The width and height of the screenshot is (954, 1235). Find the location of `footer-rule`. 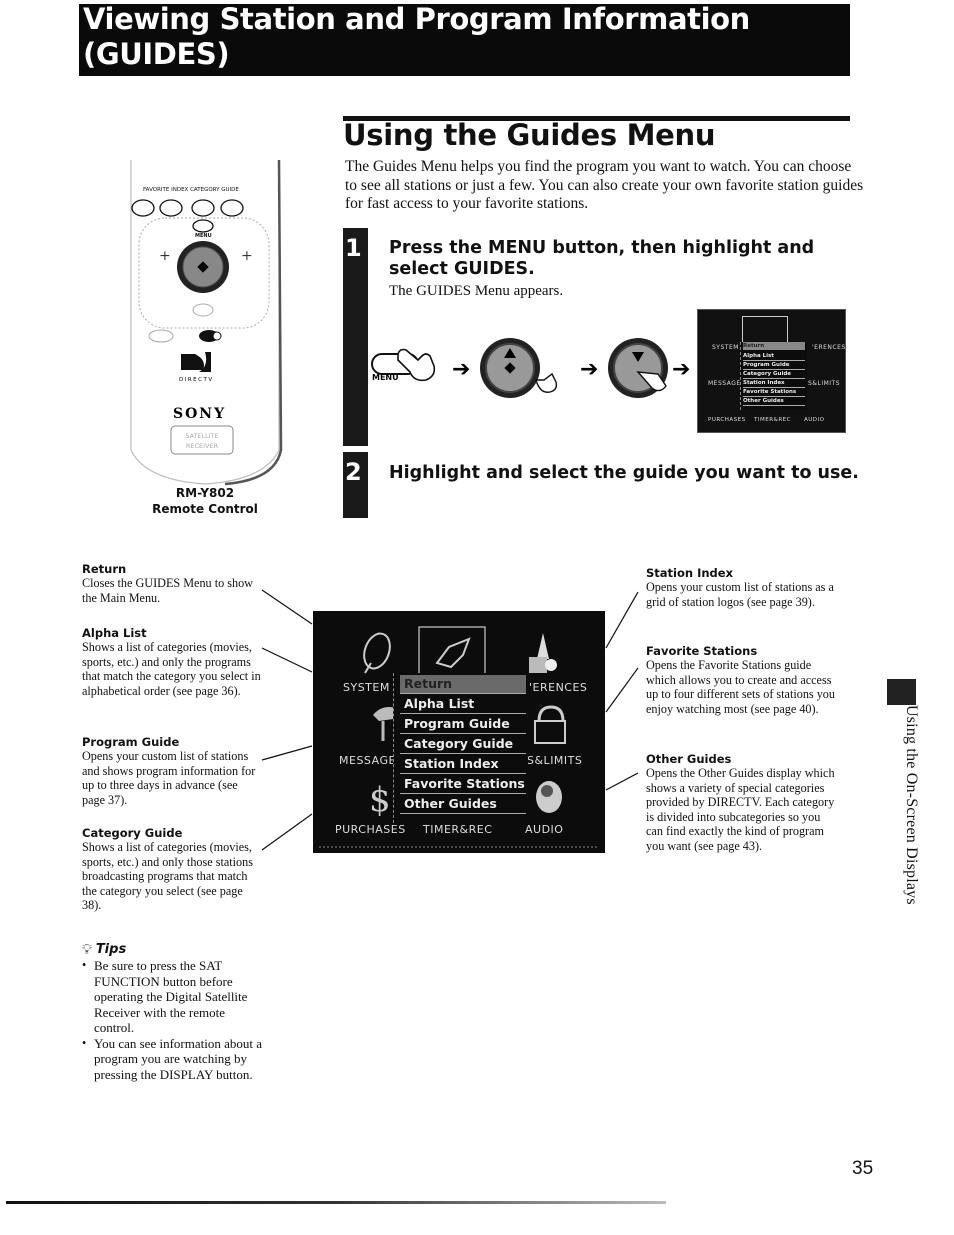

footer-rule is located at coordinates (336, 1202).